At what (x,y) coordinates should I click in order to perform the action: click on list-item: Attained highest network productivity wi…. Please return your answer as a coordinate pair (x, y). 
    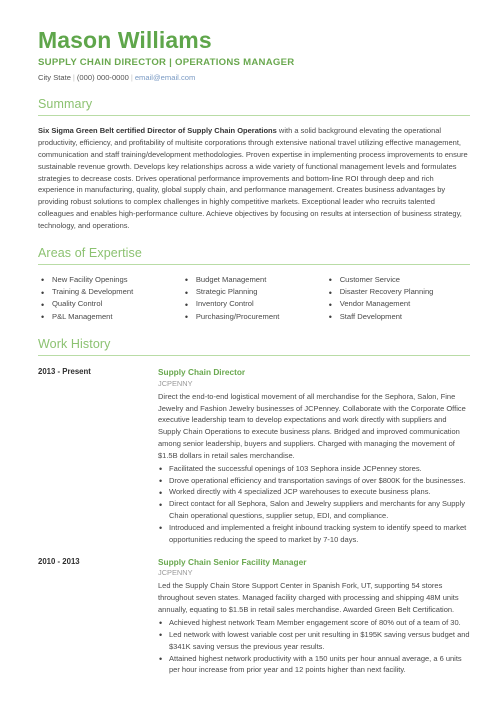
    Looking at the image, I should click on (314, 664).